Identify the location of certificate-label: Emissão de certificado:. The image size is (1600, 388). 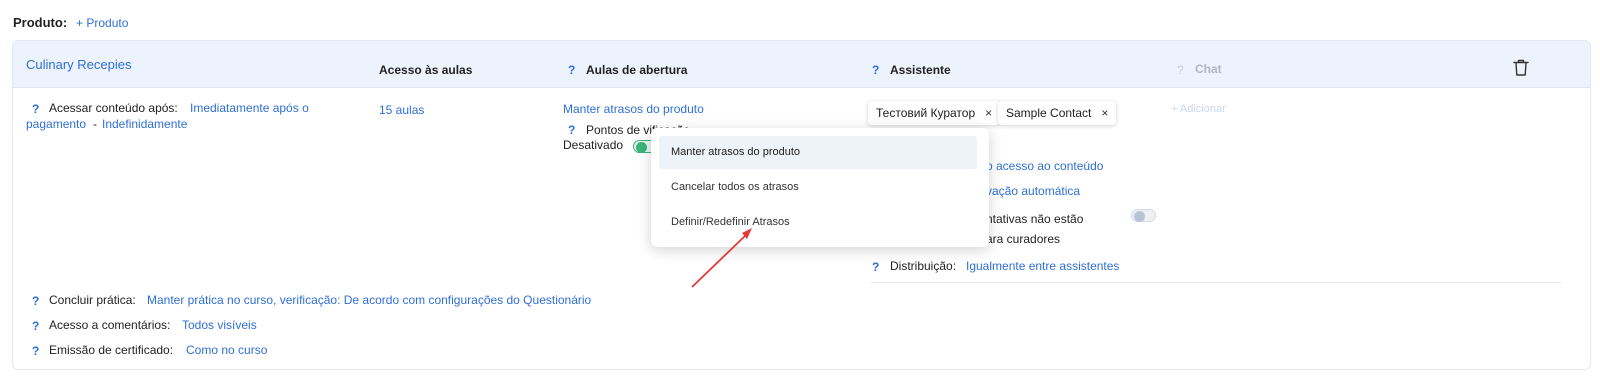
(111, 350).